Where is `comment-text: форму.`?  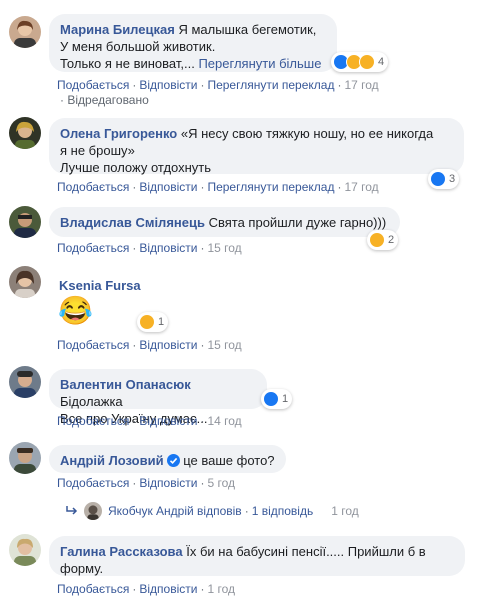 comment-text: форму. is located at coordinates (82, 568).